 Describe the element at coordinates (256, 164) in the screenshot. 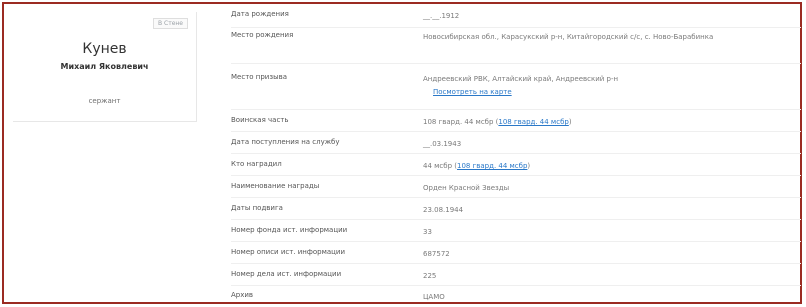

I see `field-label: Кто наградил` at that location.